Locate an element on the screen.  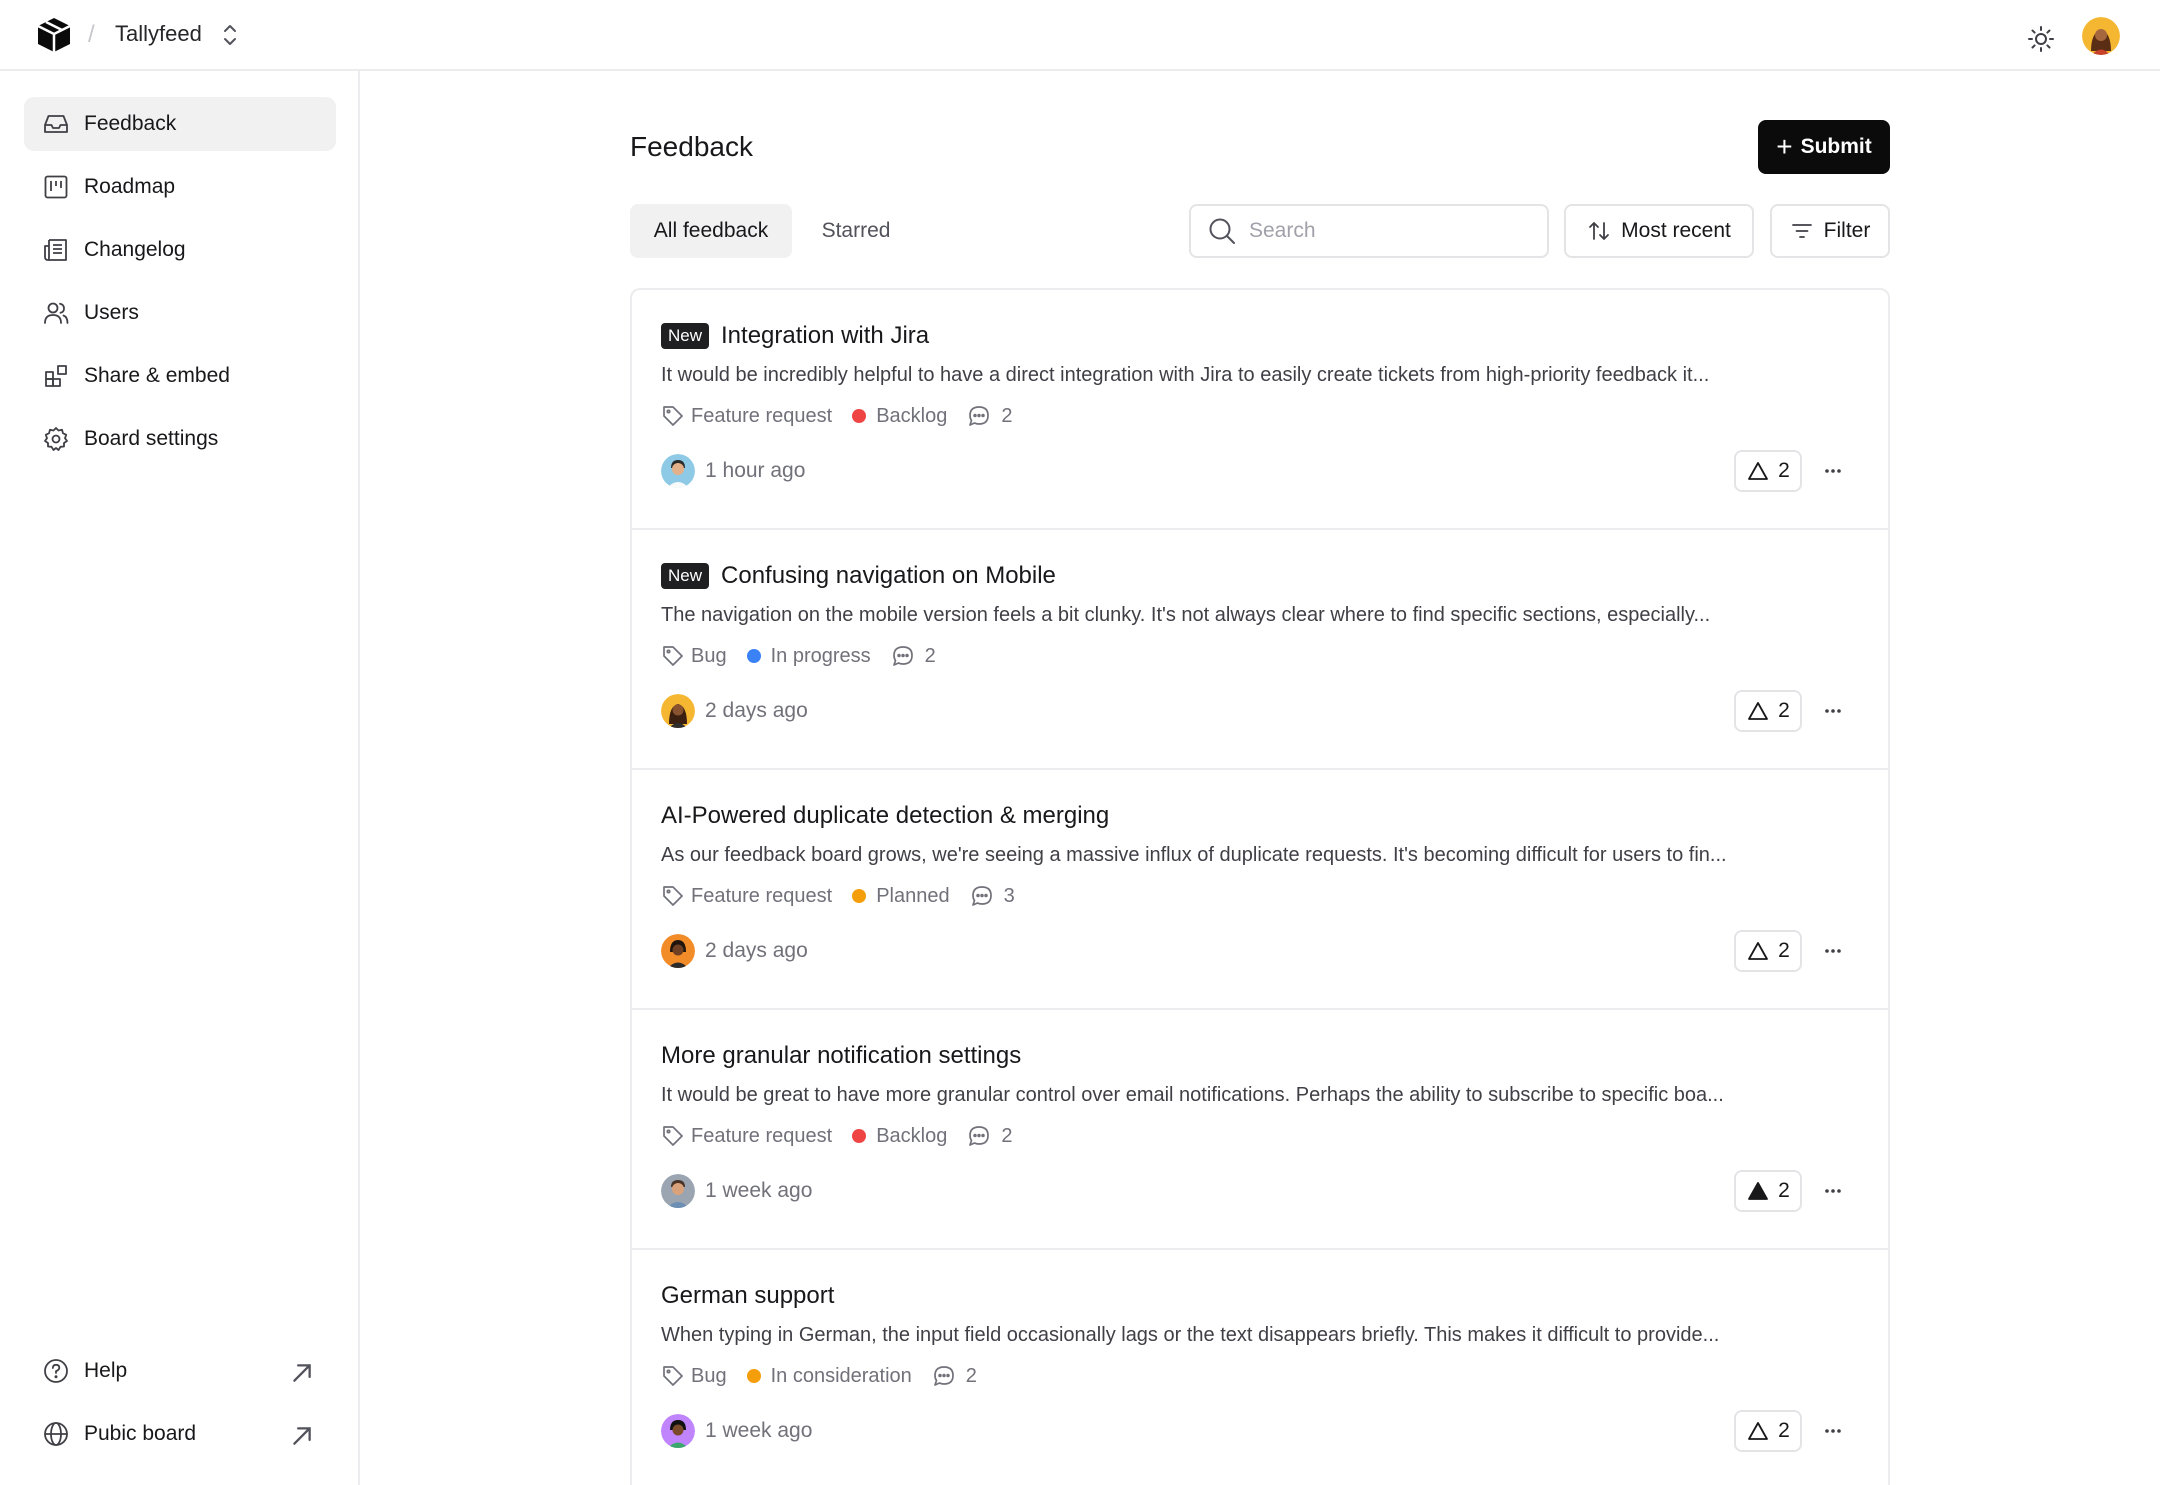
upvote-button-active: 2 is located at coordinates (1768, 1191).